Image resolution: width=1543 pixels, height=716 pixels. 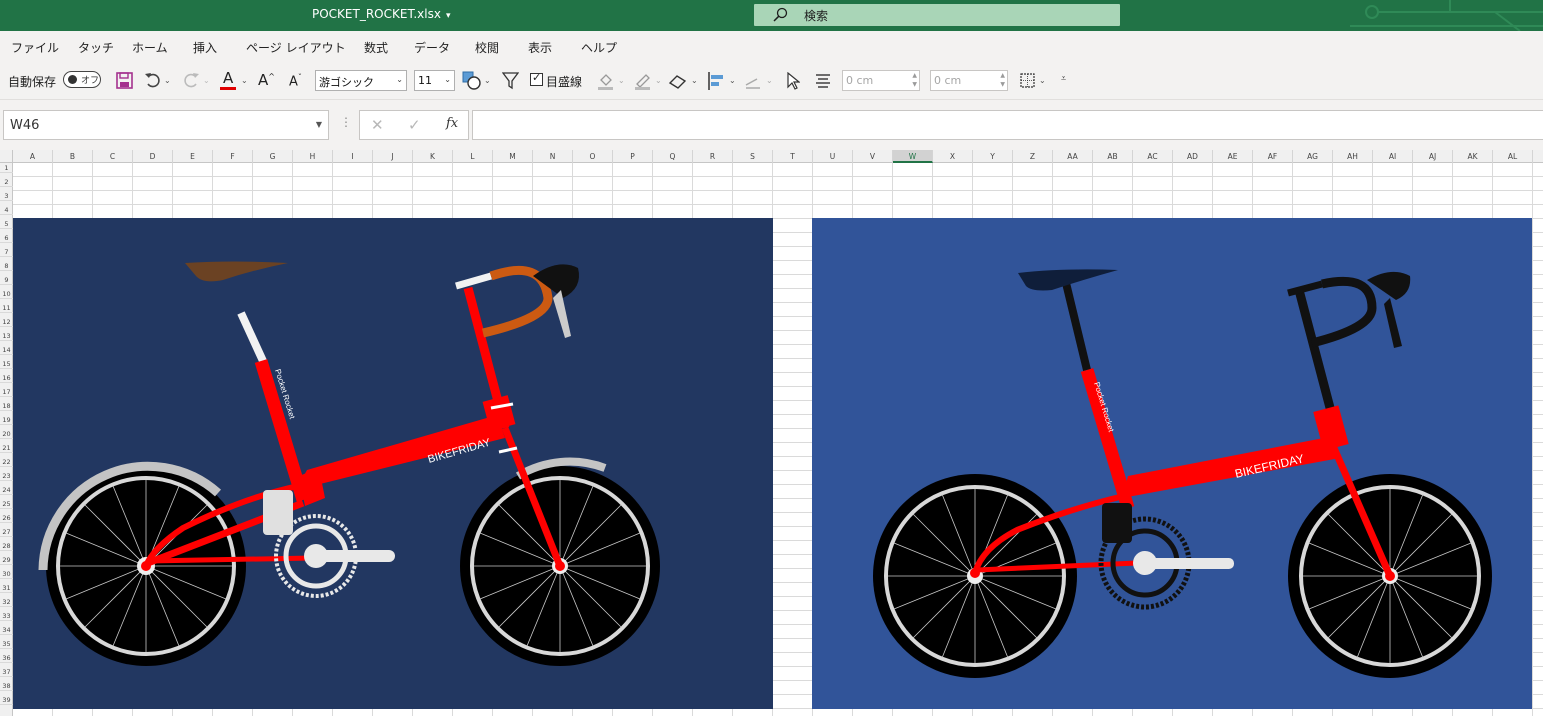 What do you see at coordinates (6, 644) in the screenshot?
I see `row-header: 35` at bounding box center [6, 644].